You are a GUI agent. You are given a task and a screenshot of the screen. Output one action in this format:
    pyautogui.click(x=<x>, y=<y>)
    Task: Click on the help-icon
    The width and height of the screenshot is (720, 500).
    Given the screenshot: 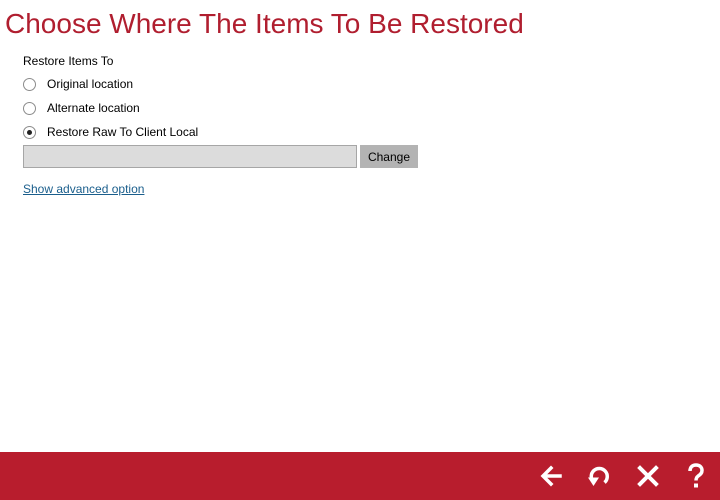 What is the action you would take?
    pyautogui.click(x=696, y=475)
    